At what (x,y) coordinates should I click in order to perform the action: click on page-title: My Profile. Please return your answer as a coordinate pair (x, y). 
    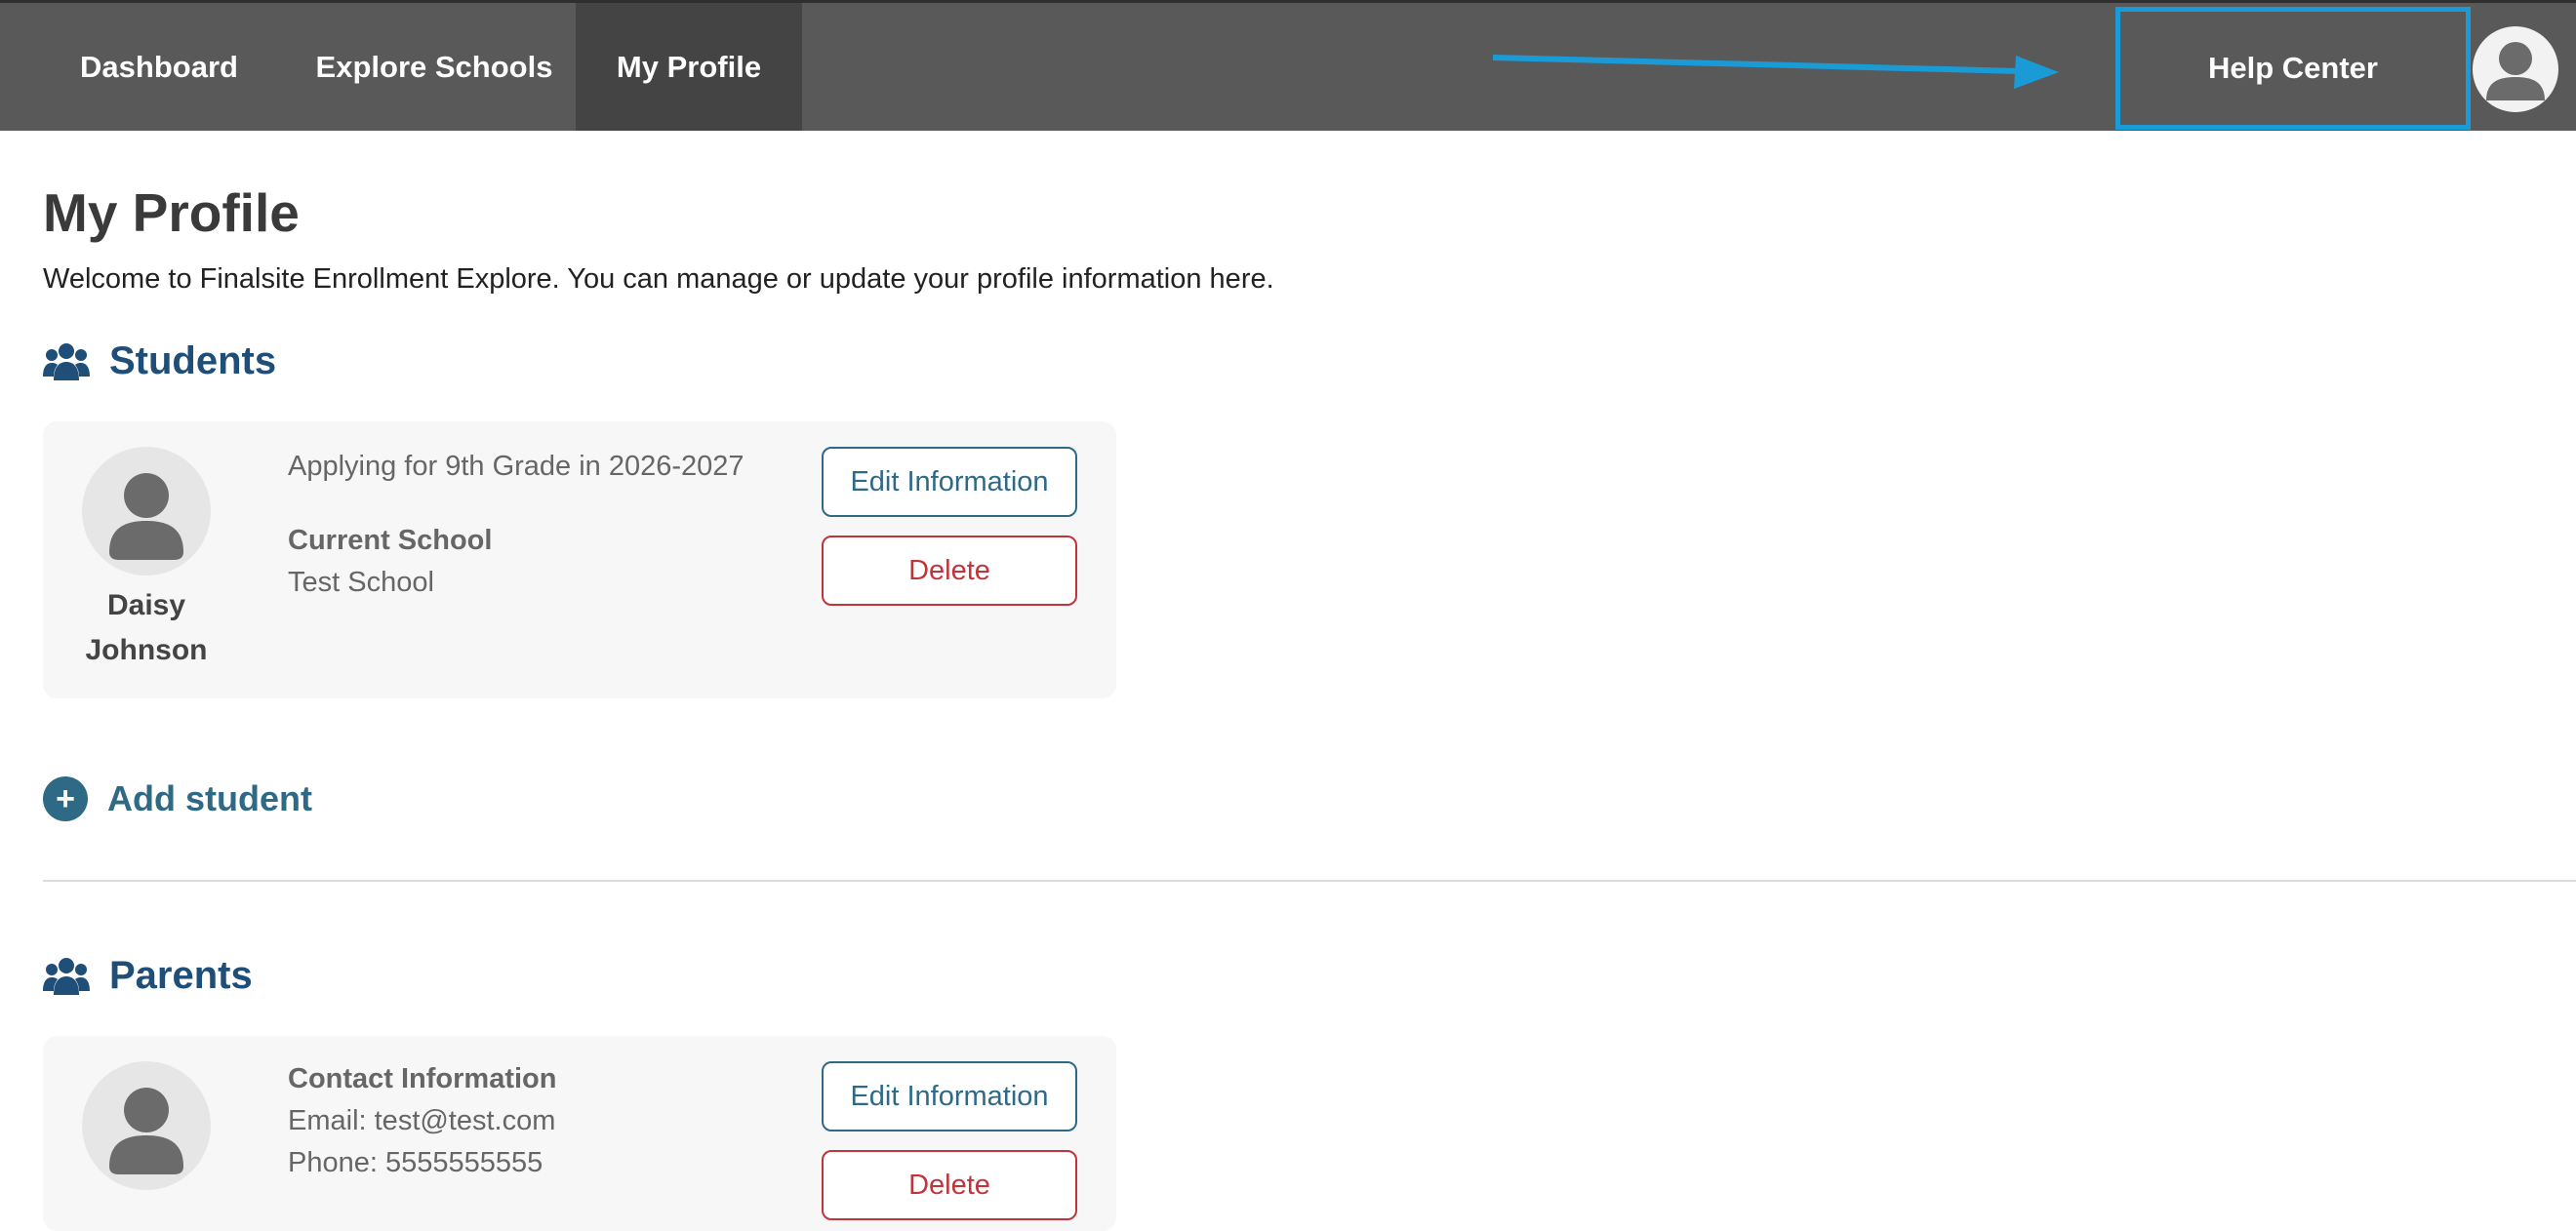
    Looking at the image, I should click on (171, 213).